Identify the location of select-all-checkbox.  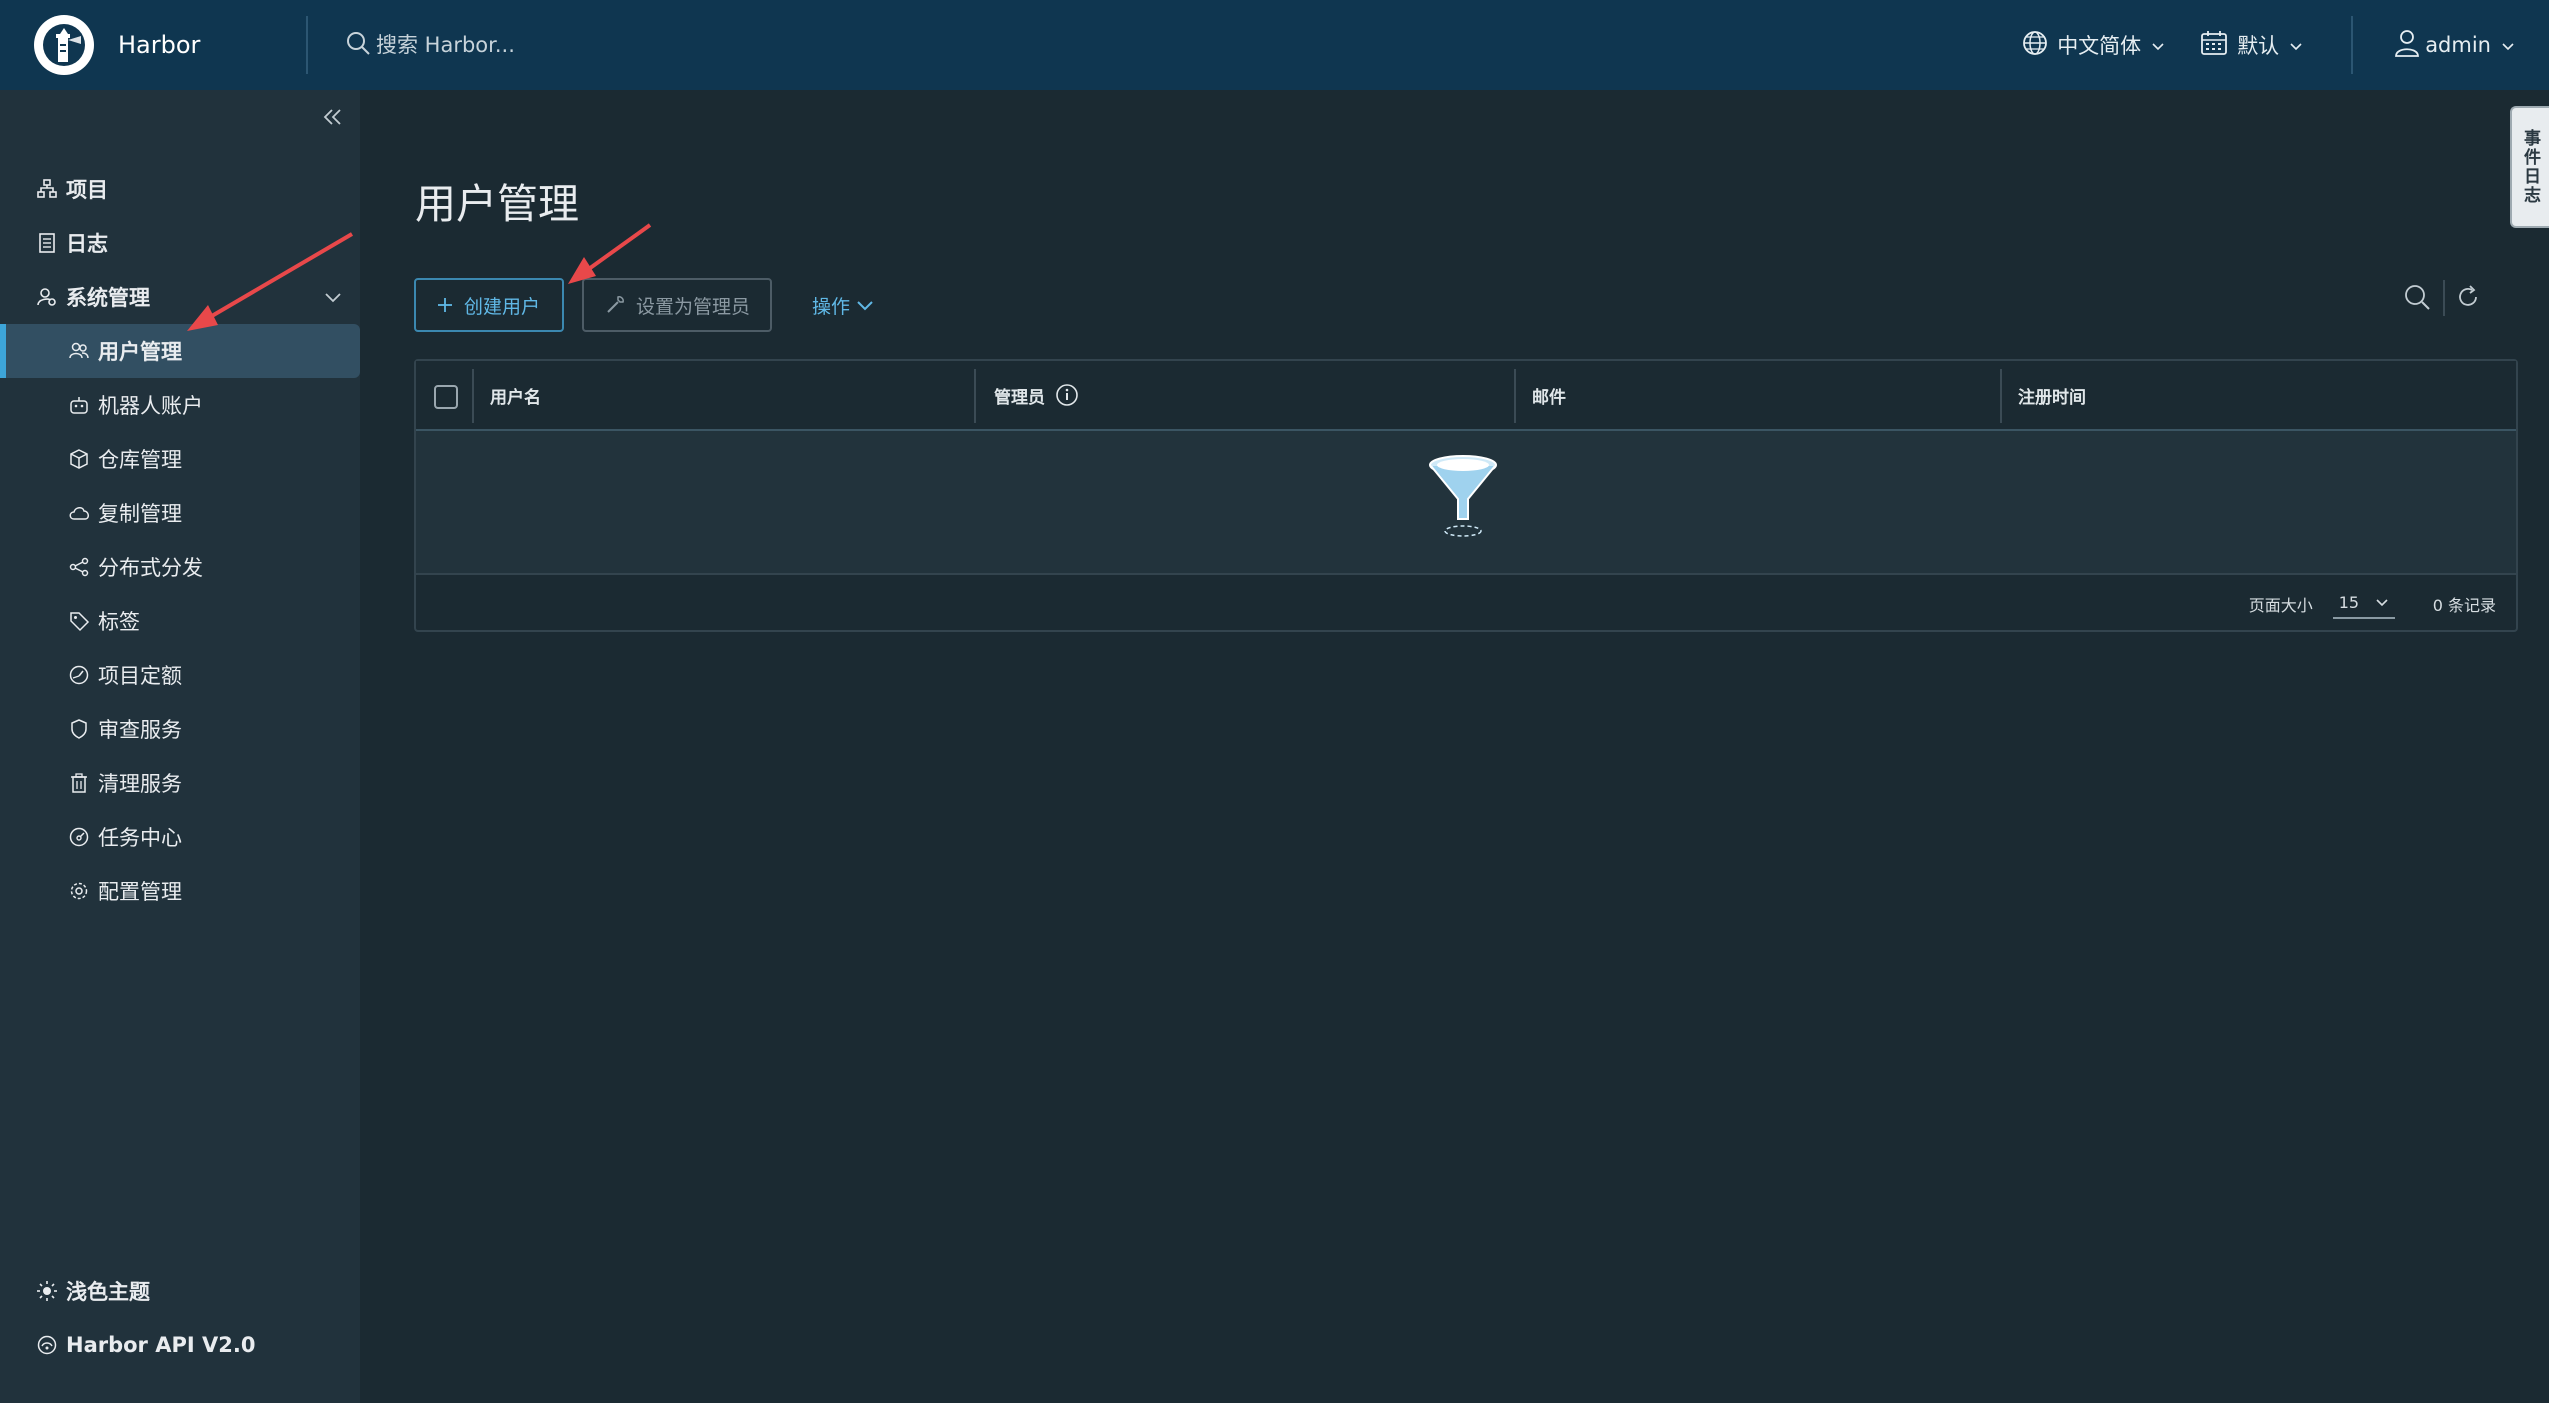
(446, 397).